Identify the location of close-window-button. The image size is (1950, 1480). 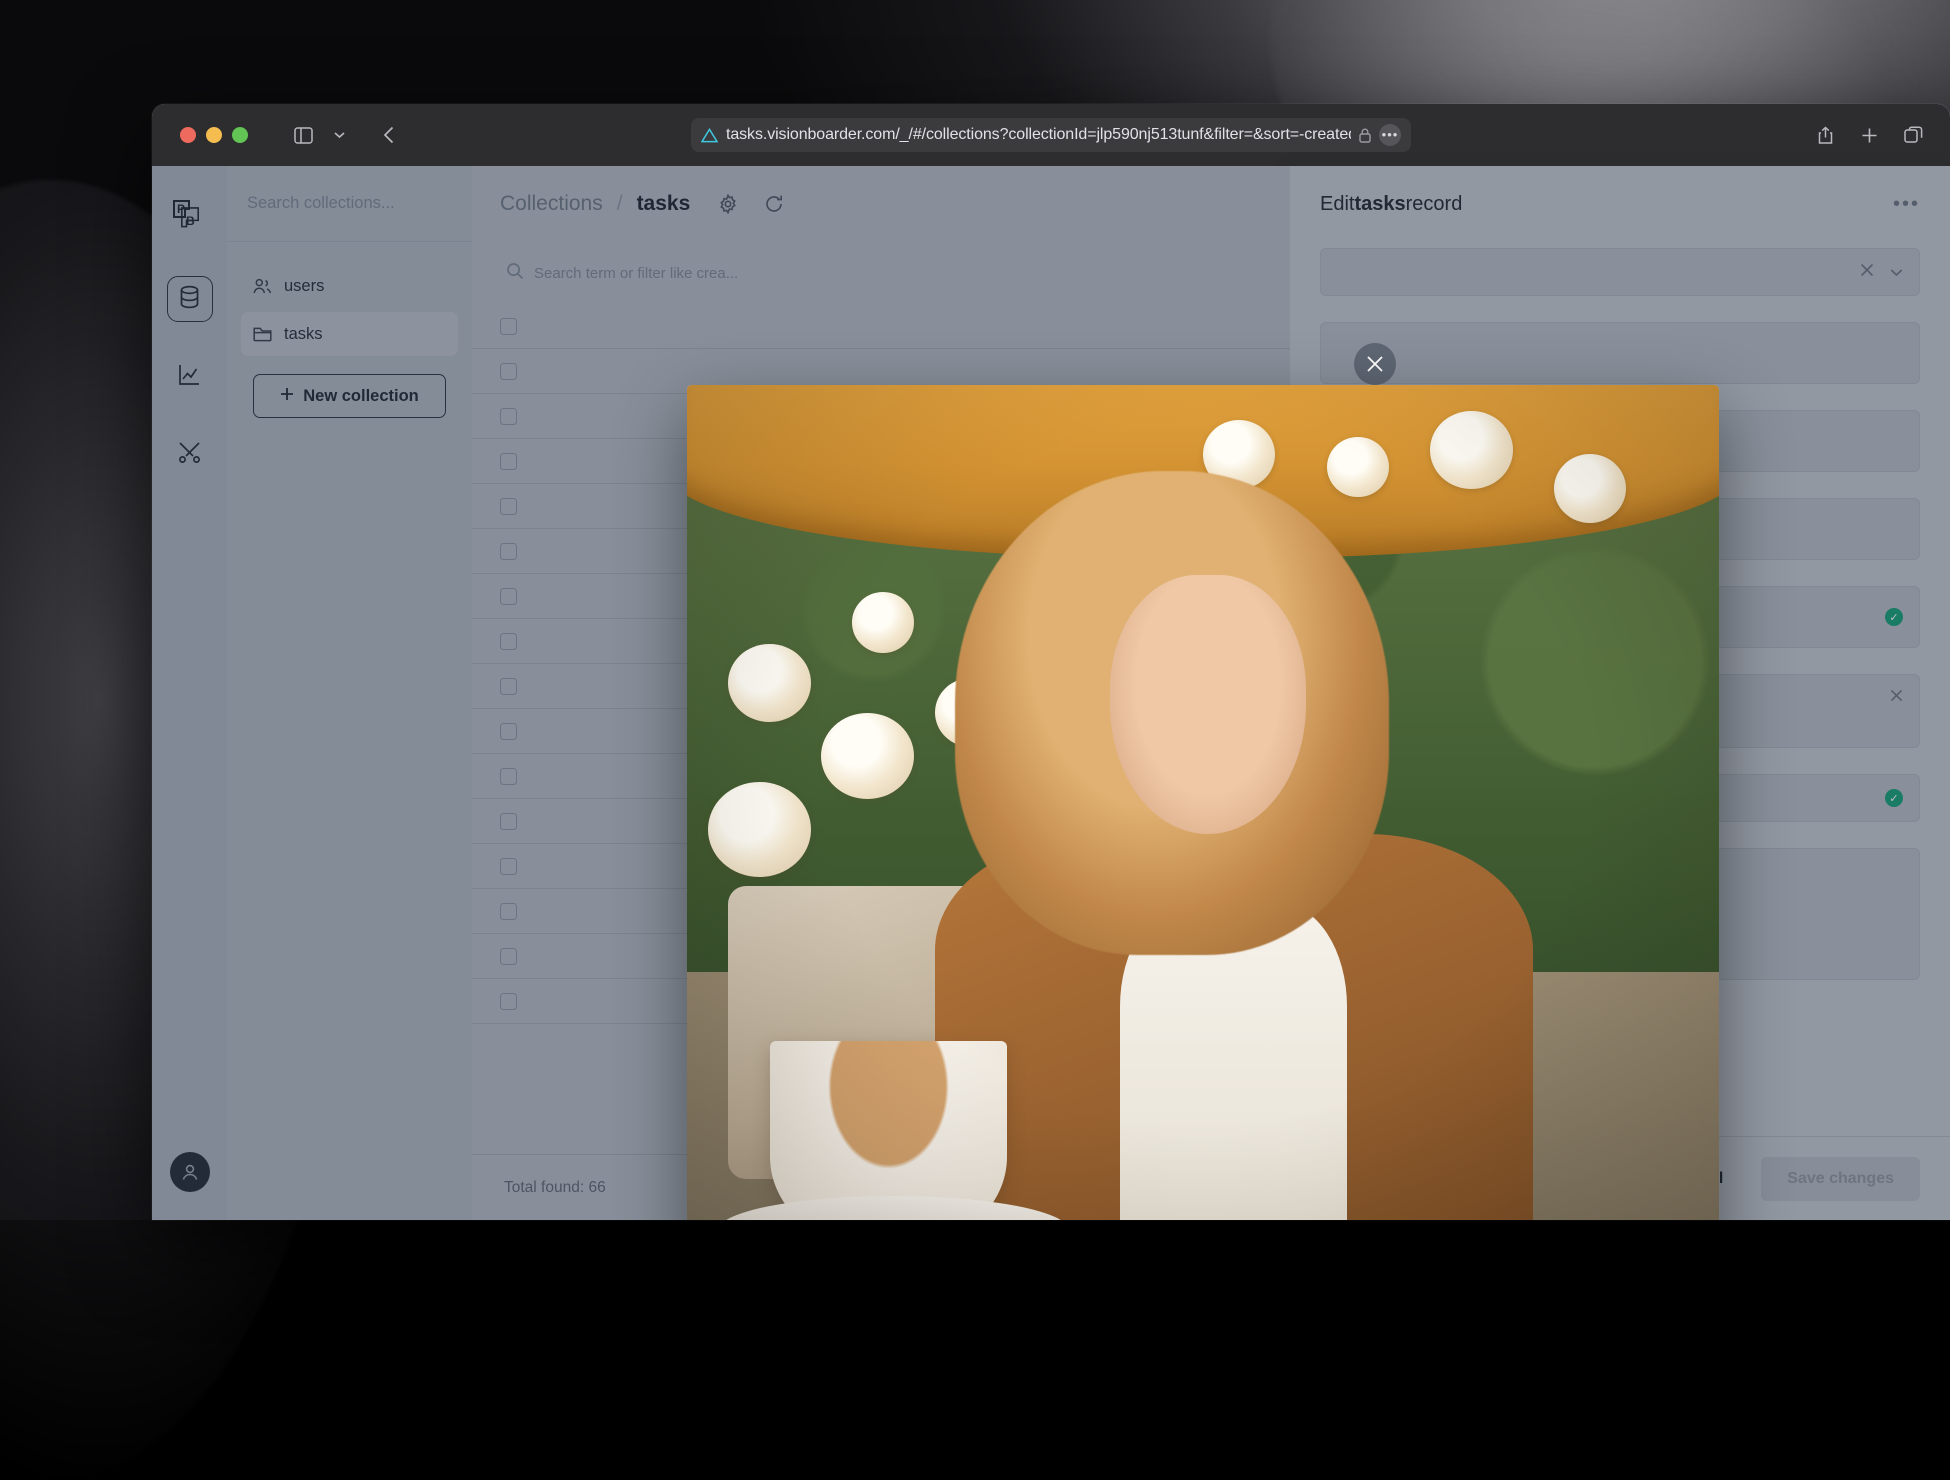
(188, 135).